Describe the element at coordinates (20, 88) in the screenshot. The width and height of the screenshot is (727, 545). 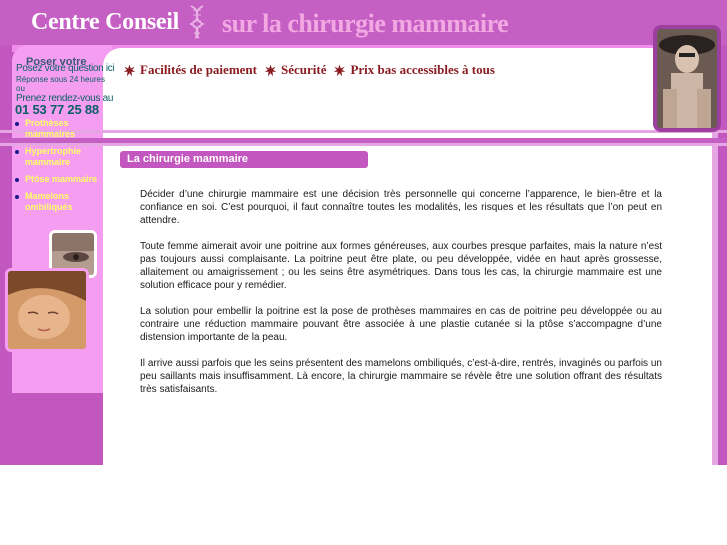
I see `or-text: ou` at that location.